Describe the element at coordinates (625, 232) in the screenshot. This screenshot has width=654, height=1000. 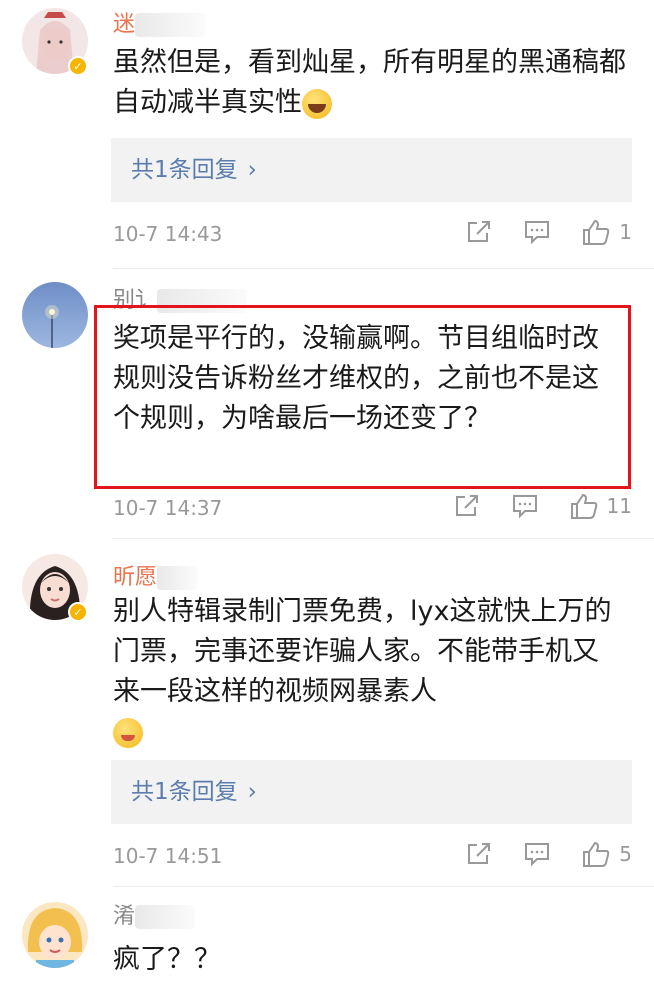
I see `like-count: 1` at that location.